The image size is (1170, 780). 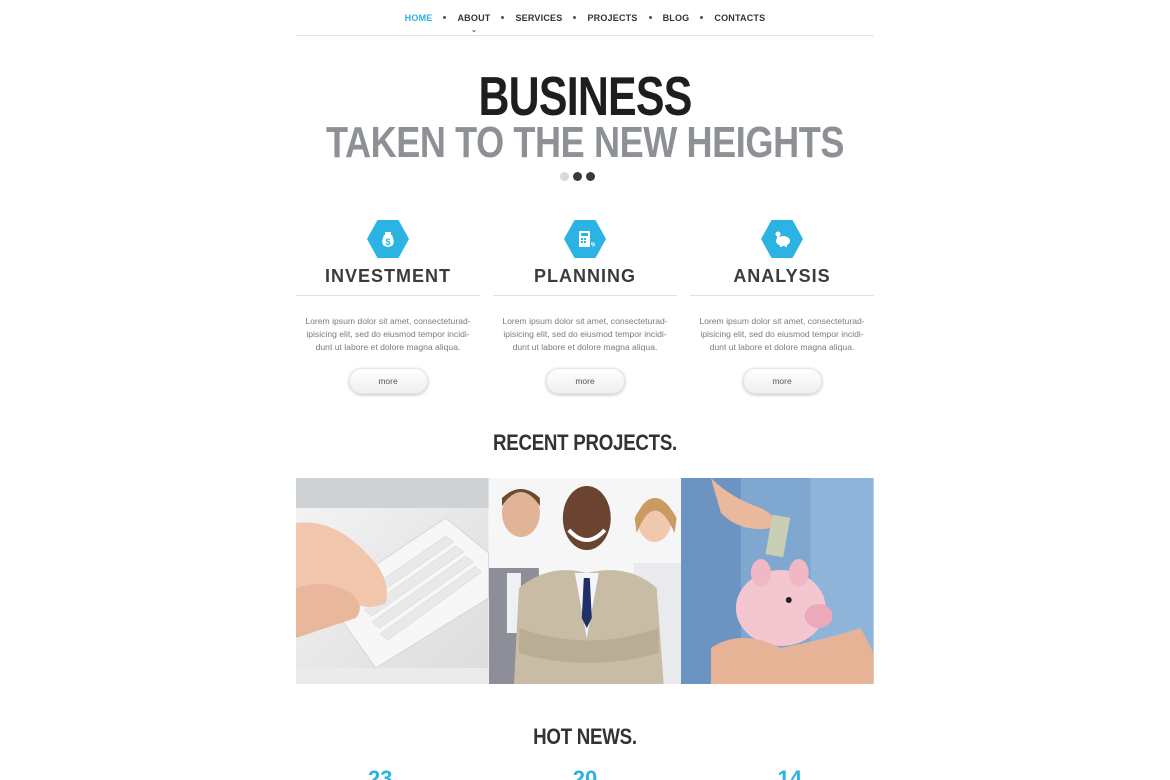 I want to click on service-title: PLANNING, so click(x=585, y=281).